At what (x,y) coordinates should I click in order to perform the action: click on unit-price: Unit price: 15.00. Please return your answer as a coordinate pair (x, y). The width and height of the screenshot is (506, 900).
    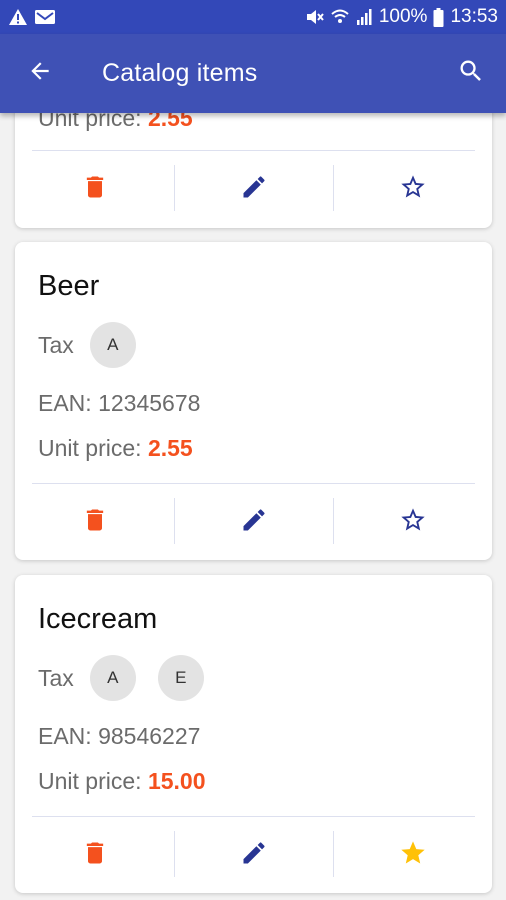
    Looking at the image, I should click on (122, 781).